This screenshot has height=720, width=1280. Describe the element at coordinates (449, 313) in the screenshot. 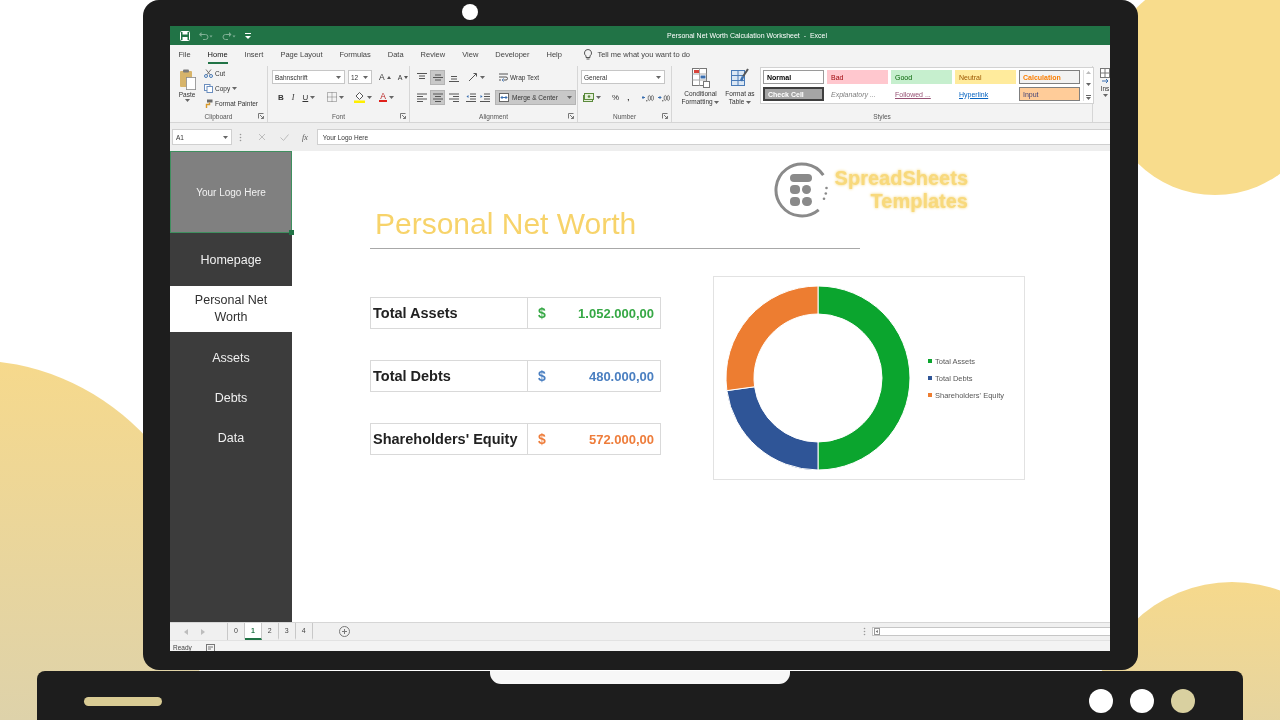

I see `summary-label: Total Assets` at that location.